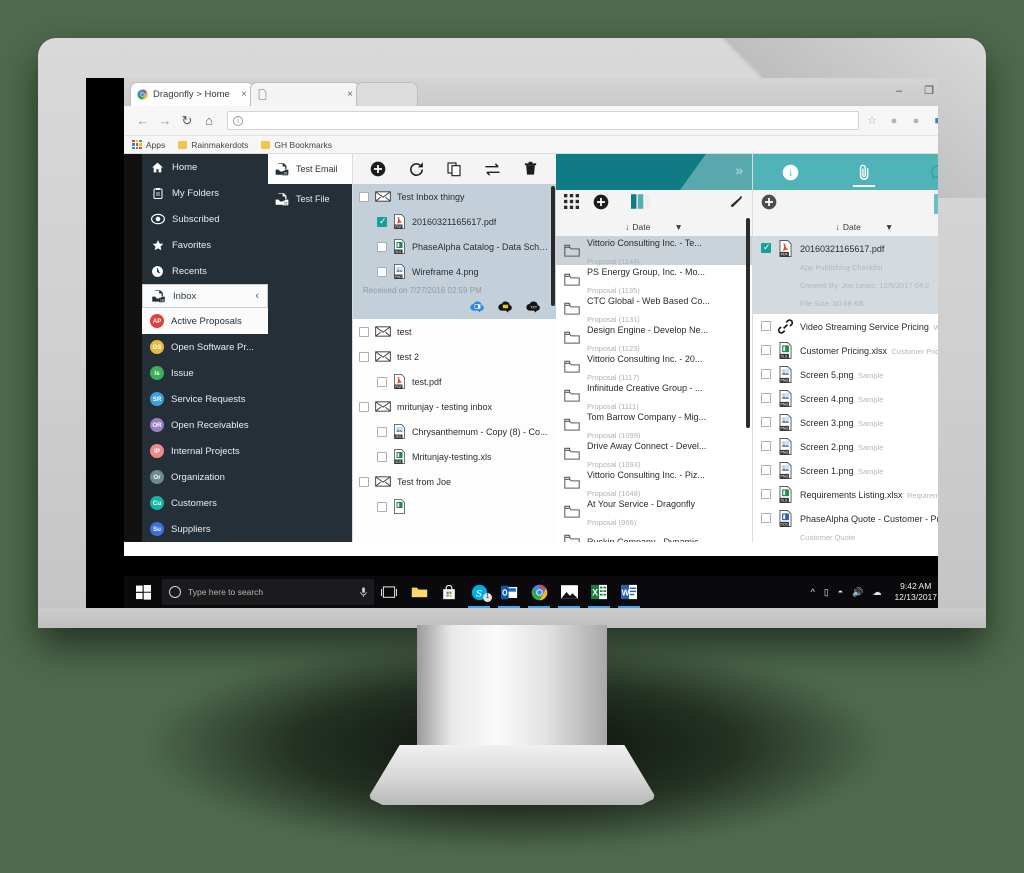  I want to click on file-row: PNG Screen 4.png Sample, so click(845, 398).